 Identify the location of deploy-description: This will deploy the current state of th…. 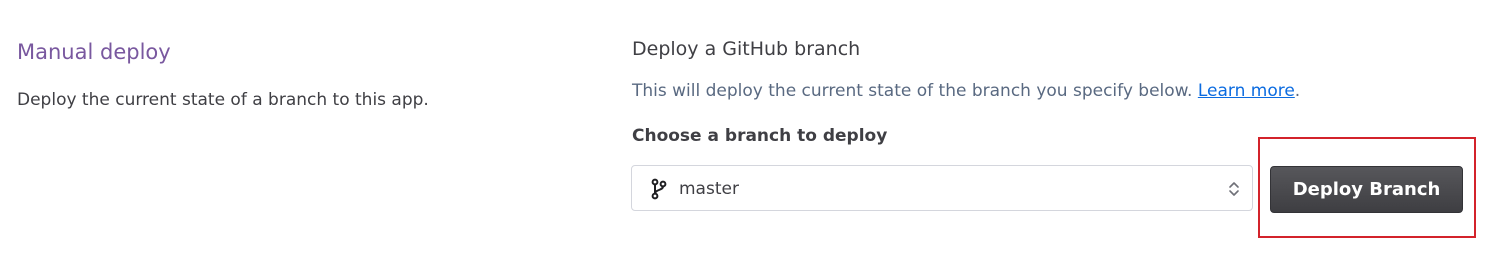
(966, 91).